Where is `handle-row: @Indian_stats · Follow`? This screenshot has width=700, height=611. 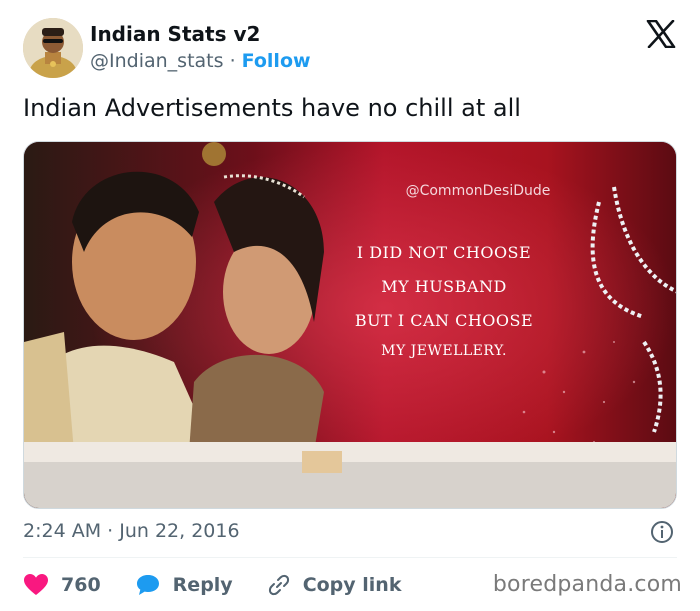 handle-row: @Indian_stats · Follow is located at coordinates (200, 61).